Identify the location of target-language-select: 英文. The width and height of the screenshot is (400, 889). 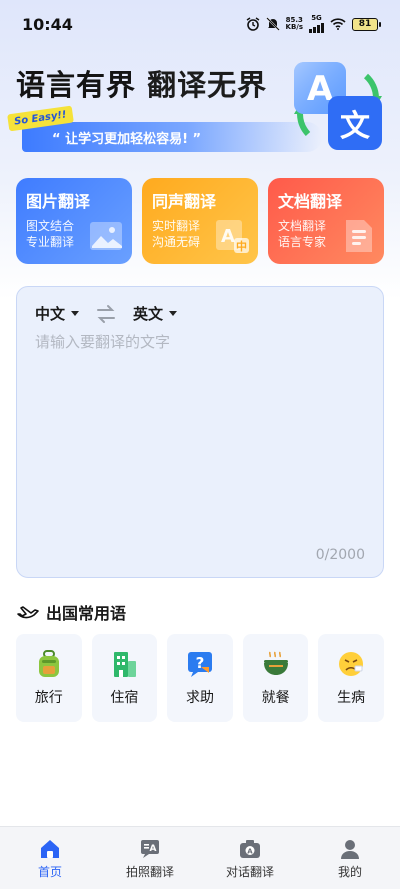
(155, 313).